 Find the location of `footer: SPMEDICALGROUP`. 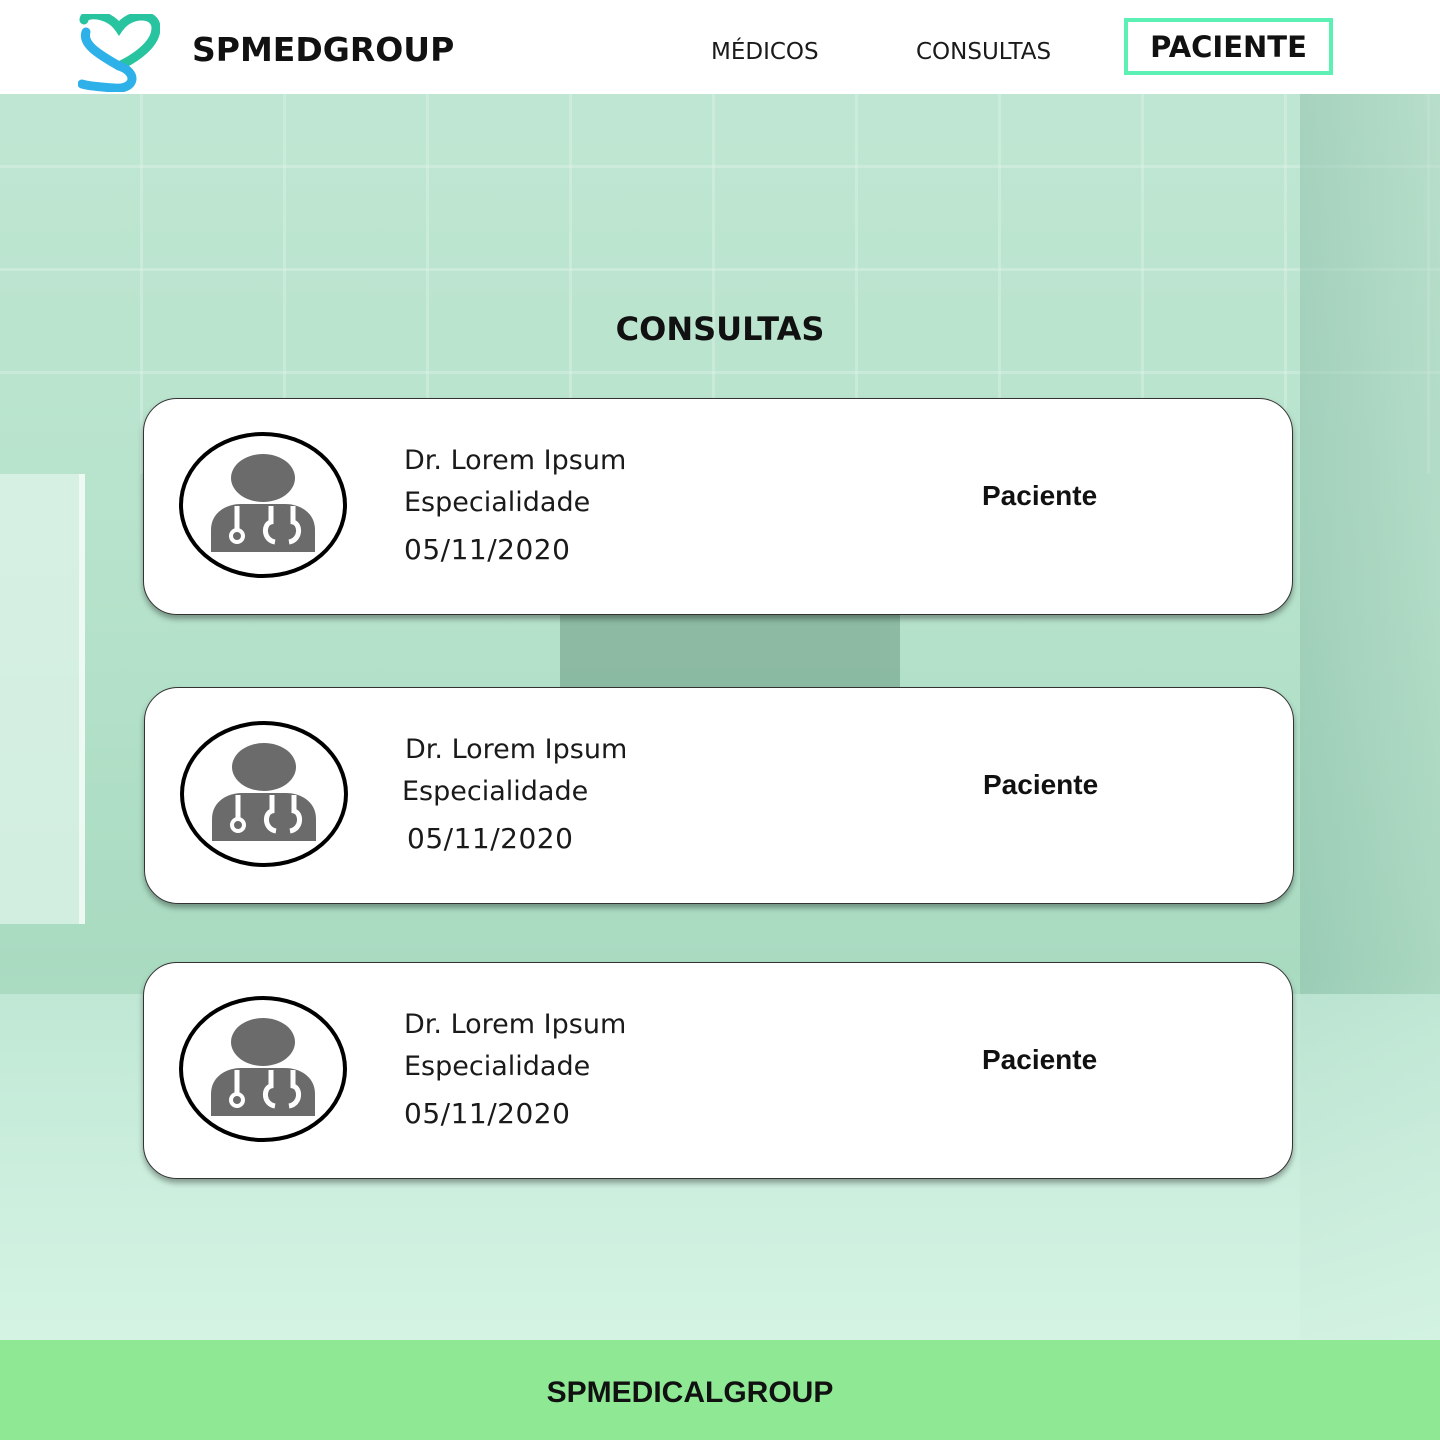

footer: SPMEDICALGROUP is located at coordinates (720, 1390).